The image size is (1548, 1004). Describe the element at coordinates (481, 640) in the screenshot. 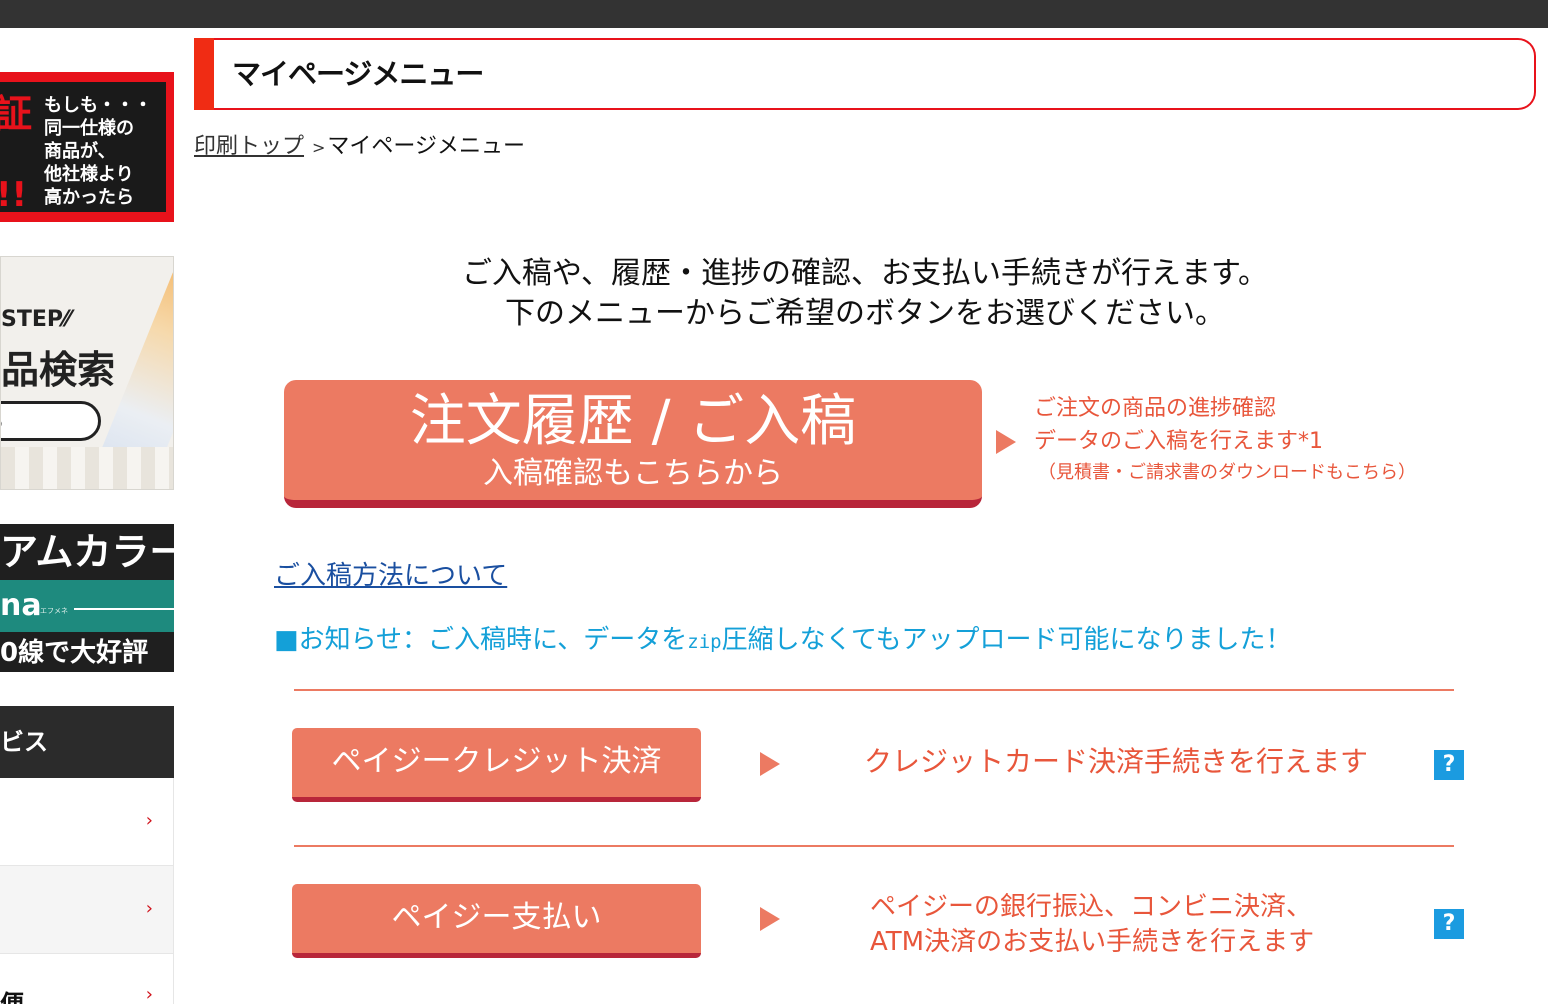

I see `notice-prefix: ■お知らせ：ご入稿時に、データを` at that location.